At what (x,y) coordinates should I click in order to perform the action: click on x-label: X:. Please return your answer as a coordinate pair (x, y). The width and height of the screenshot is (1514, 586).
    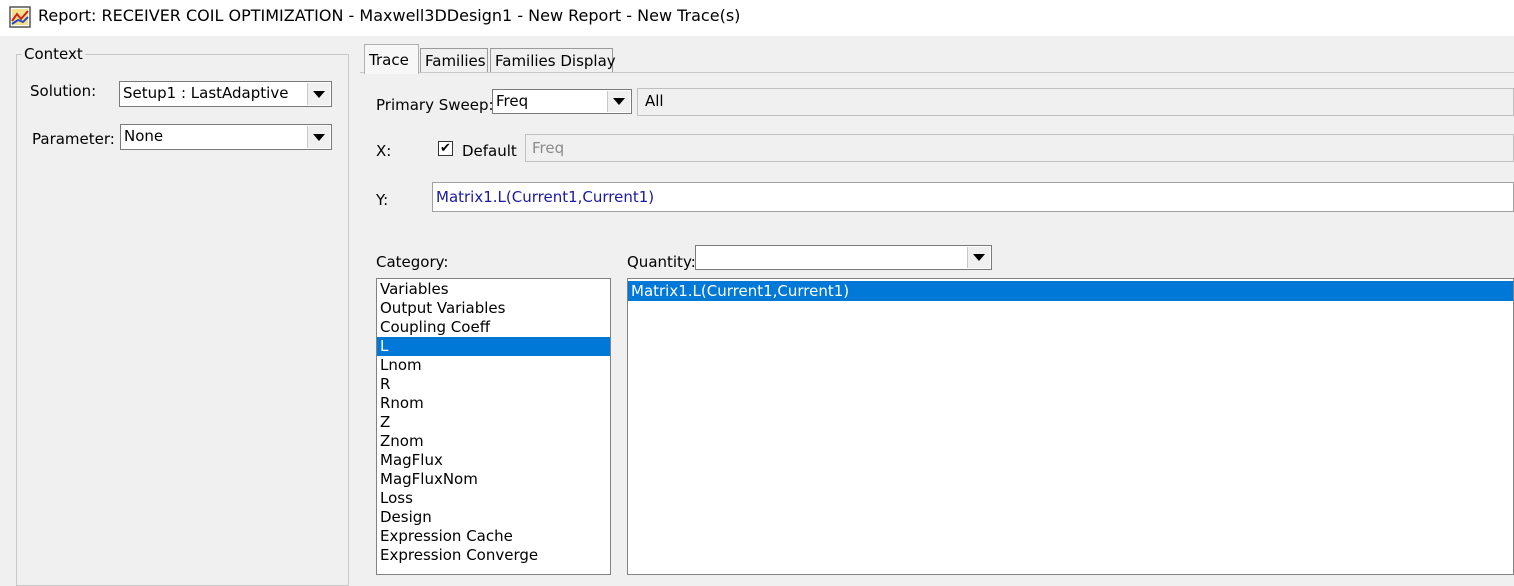
    Looking at the image, I should click on (384, 151).